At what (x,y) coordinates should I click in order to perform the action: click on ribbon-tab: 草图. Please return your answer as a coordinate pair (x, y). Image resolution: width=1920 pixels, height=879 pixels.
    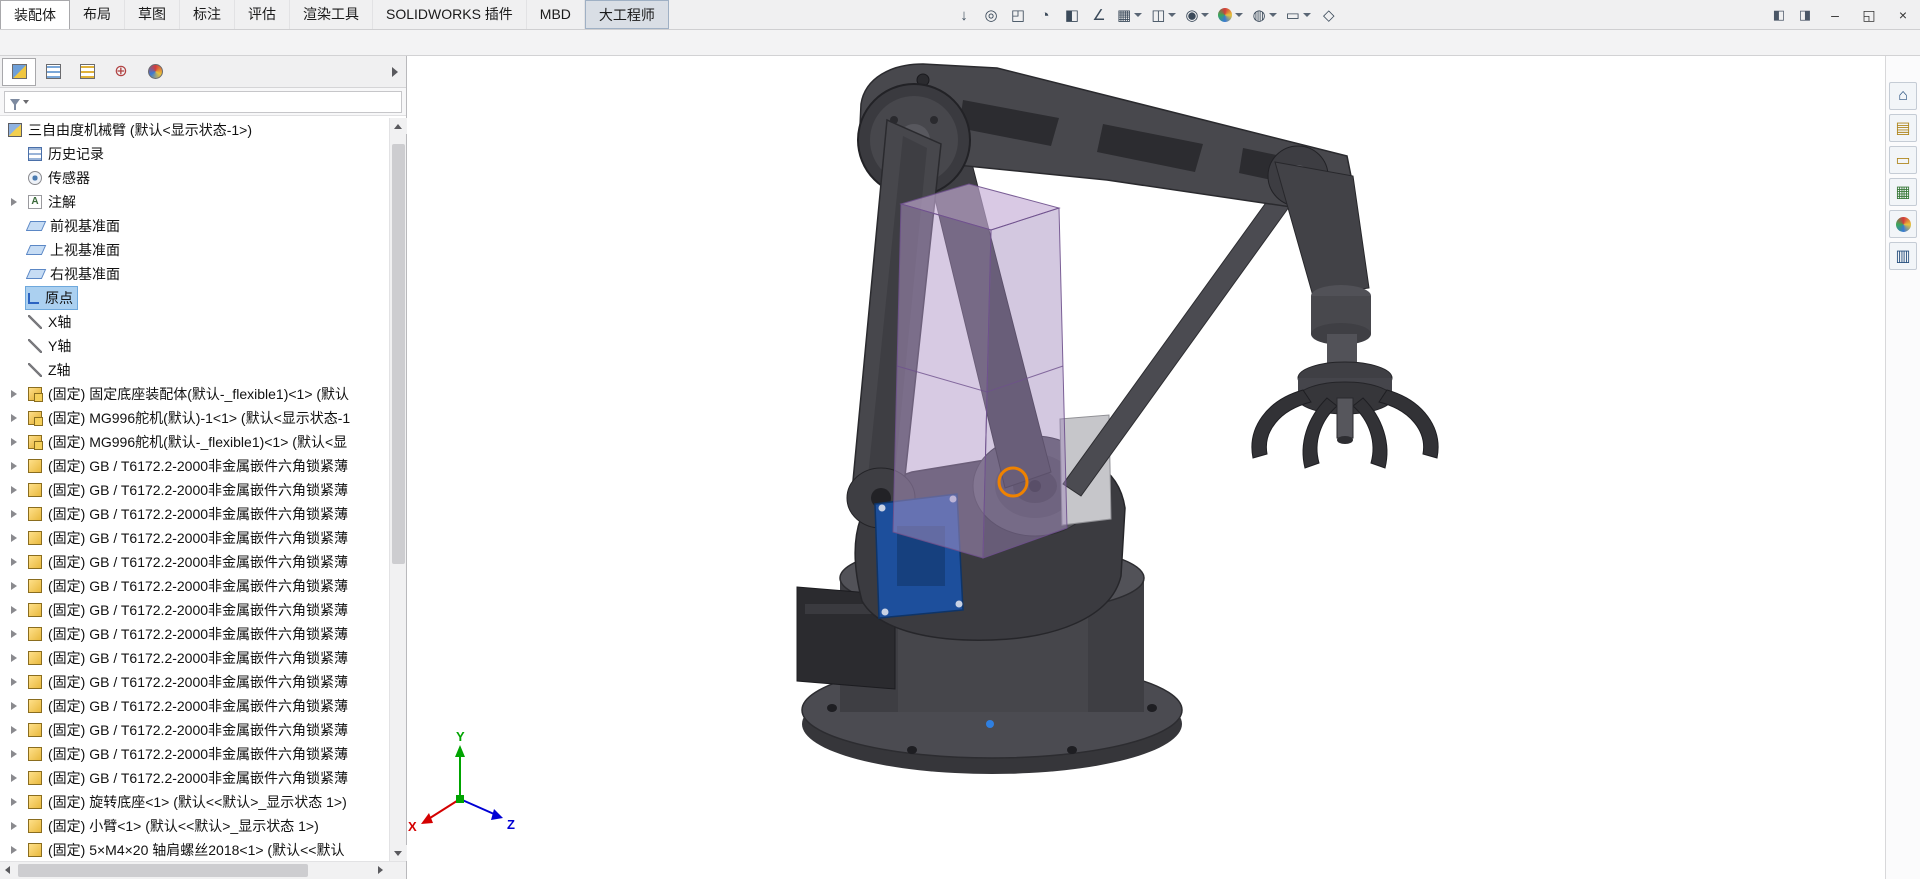
    Looking at the image, I should click on (152, 14).